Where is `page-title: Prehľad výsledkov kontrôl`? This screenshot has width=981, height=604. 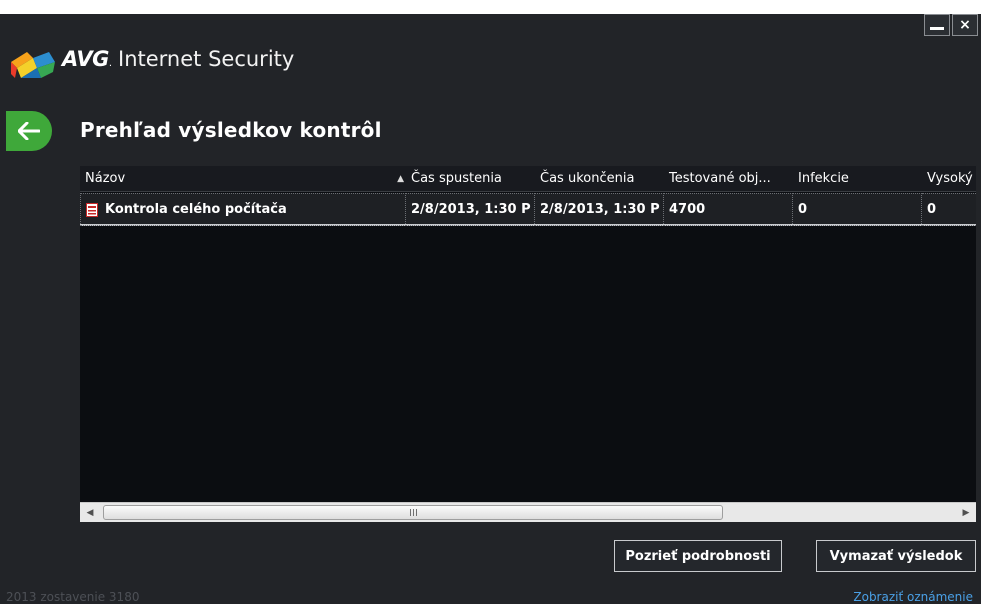
page-title: Prehľad výsledkov kontrôl is located at coordinates (231, 130).